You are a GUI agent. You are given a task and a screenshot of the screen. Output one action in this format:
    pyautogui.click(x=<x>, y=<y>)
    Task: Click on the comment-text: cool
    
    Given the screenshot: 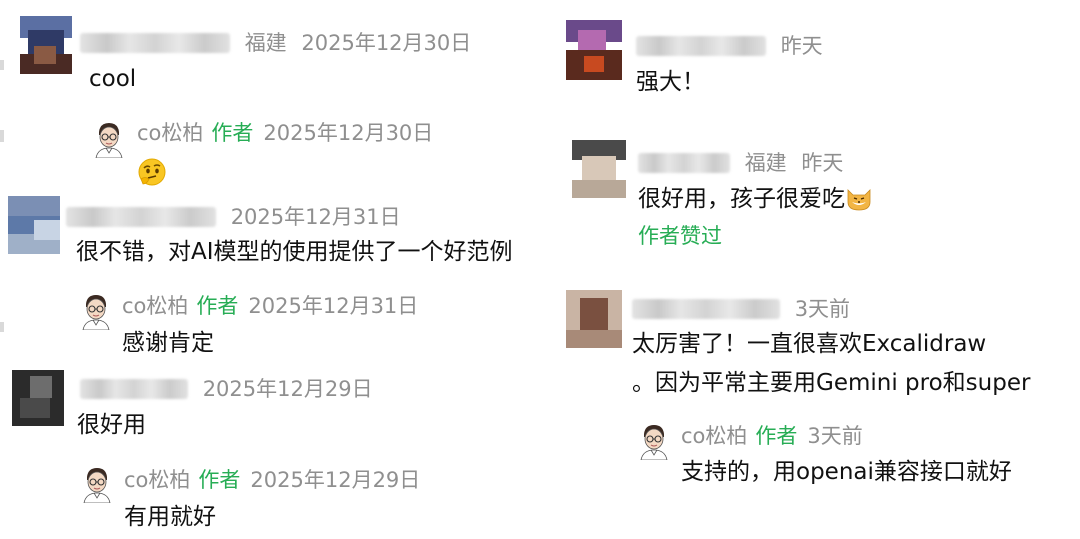 What is the action you would take?
    pyautogui.click(x=113, y=79)
    